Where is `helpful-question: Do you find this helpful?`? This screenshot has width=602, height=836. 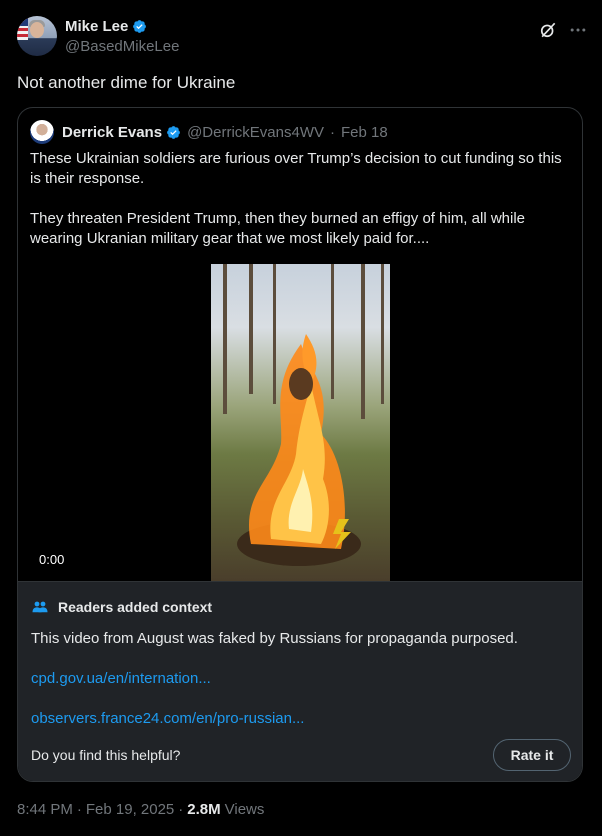
helpful-question: Do you find this helpful? is located at coordinates (106, 755).